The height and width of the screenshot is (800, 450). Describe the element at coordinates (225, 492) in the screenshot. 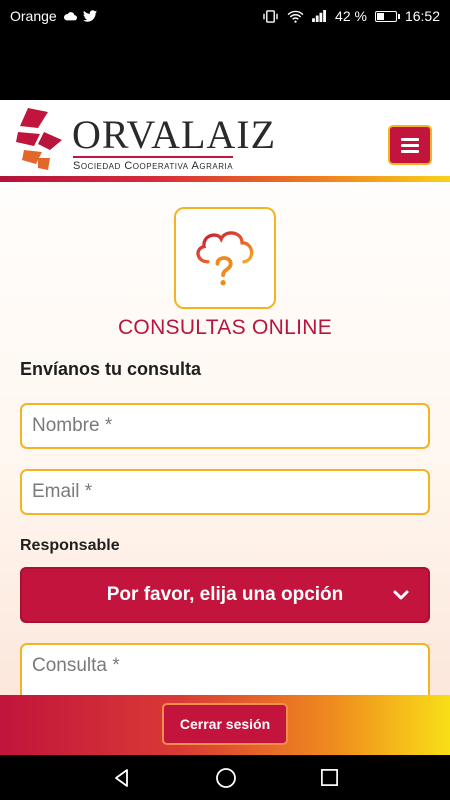

I see `email-field: Email *` at that location.